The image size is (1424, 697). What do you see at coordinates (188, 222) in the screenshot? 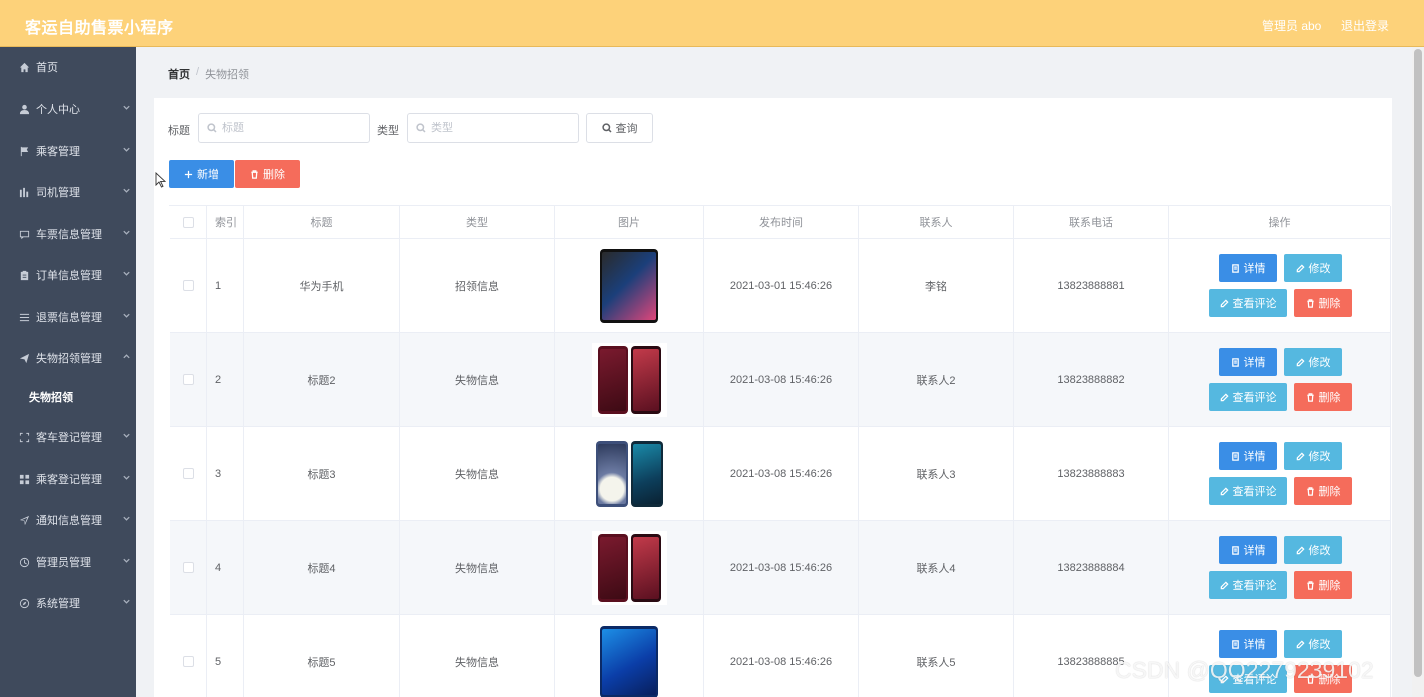
I see `select-all-checkbox` at bounding box center [188, 222].